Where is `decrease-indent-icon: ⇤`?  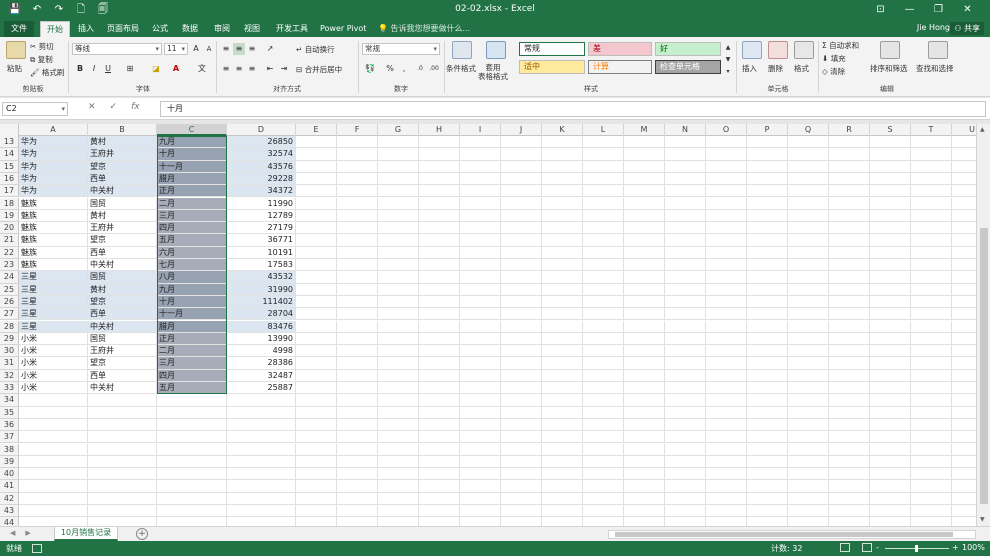 decrease-indent-icon: ⇤ is located at coordinates (270, 69).